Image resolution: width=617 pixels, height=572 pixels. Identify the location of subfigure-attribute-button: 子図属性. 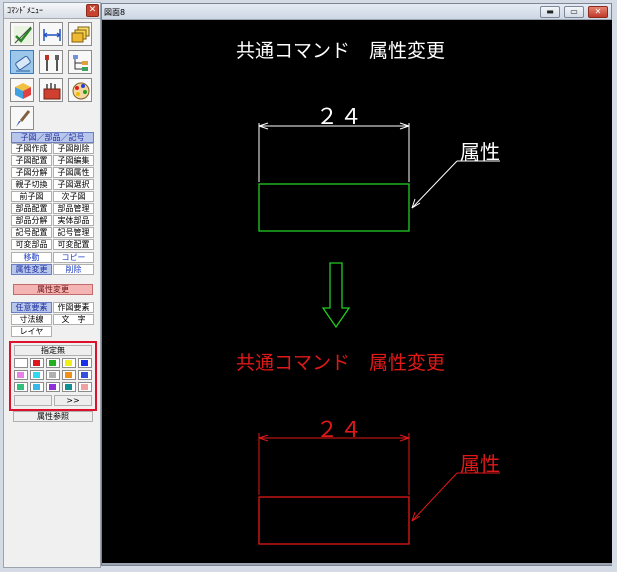
(73, 172).